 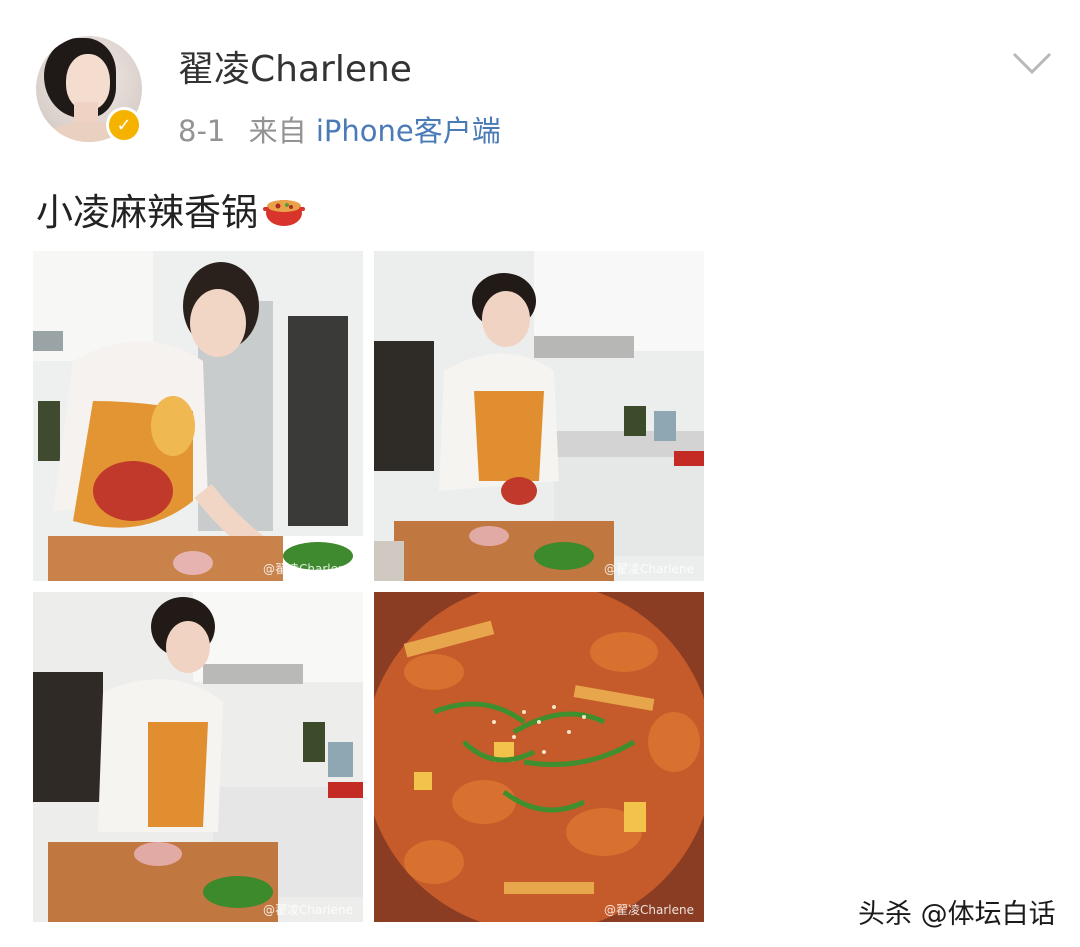 I want to click on username: 翟凌Charlene, so click(x=295, y=66).